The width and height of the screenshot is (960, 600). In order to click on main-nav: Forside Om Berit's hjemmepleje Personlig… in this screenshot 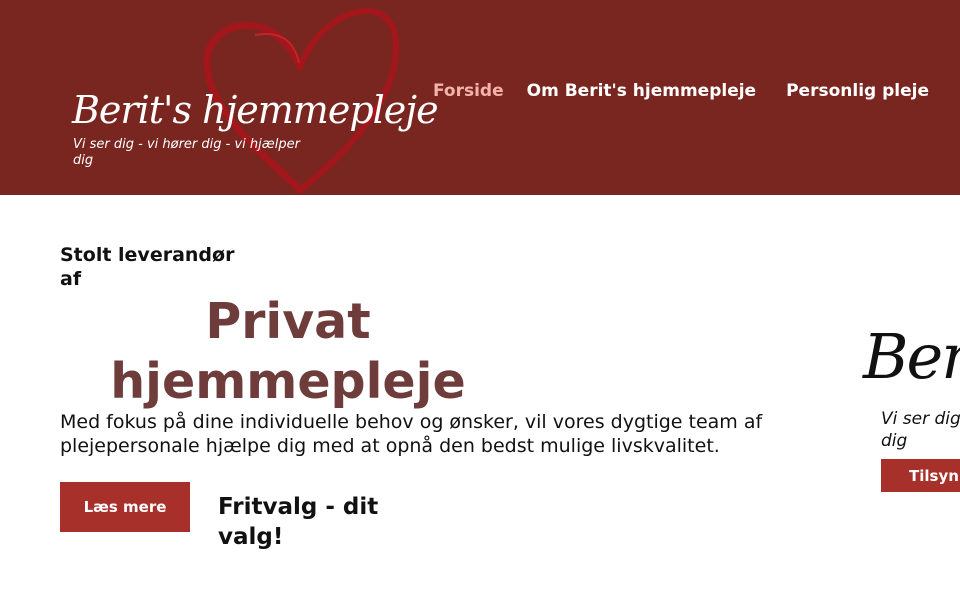, I will do `click(692, 91)`.